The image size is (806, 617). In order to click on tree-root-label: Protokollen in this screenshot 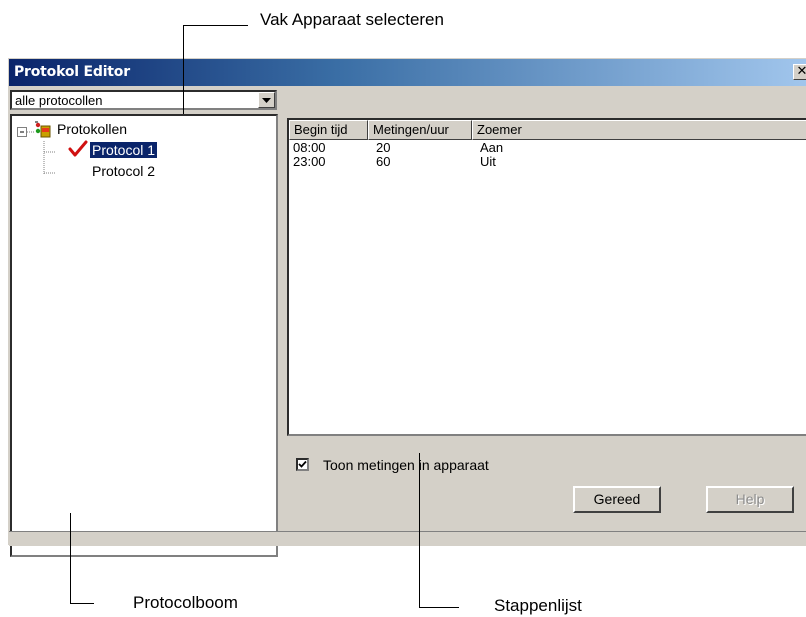, I will do `click(92, 129)`.